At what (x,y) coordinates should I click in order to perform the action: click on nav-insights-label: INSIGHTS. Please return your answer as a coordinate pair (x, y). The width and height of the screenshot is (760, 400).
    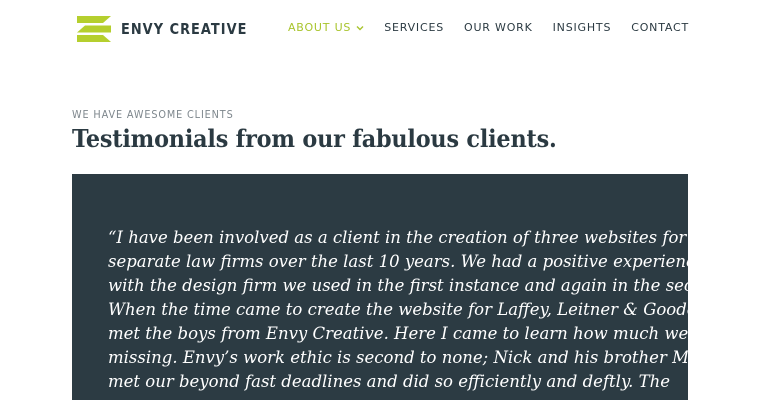
    Looking at the image, I should click on (582, 27).